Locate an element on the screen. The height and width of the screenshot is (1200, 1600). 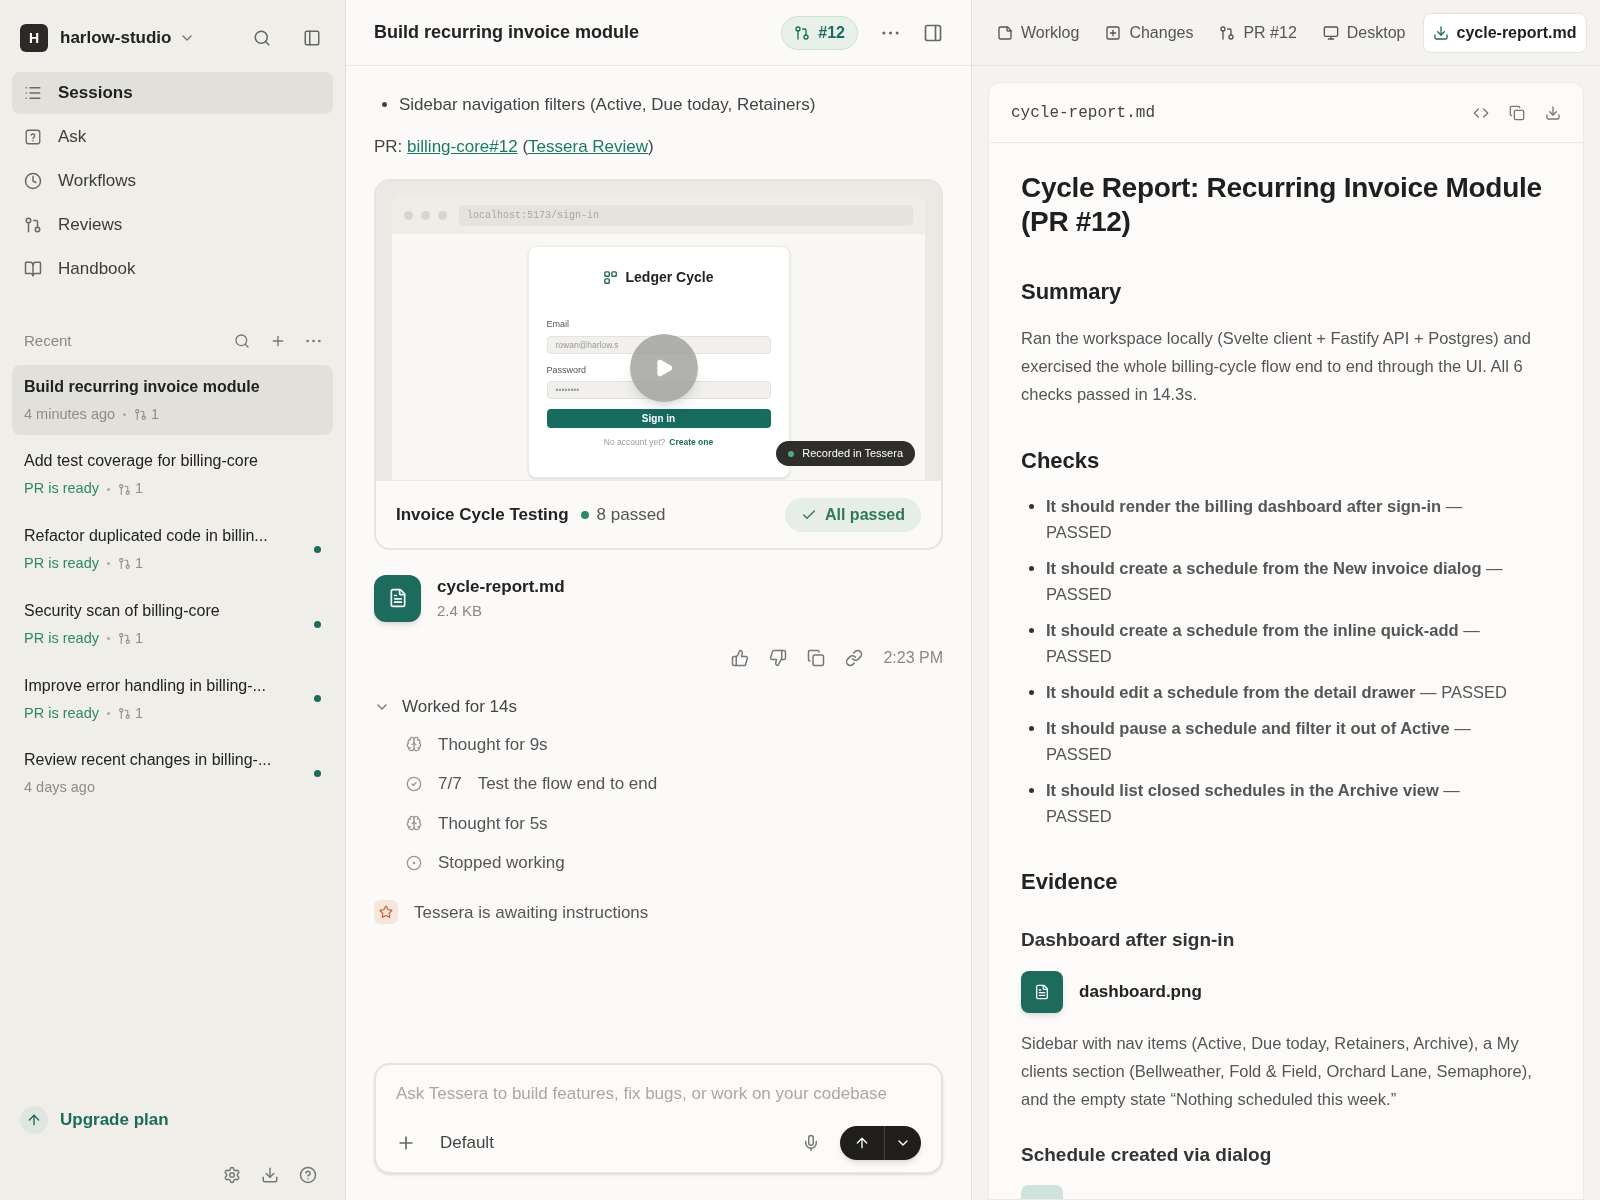
nav-item: Reviews is located at coordinates (172, 225).